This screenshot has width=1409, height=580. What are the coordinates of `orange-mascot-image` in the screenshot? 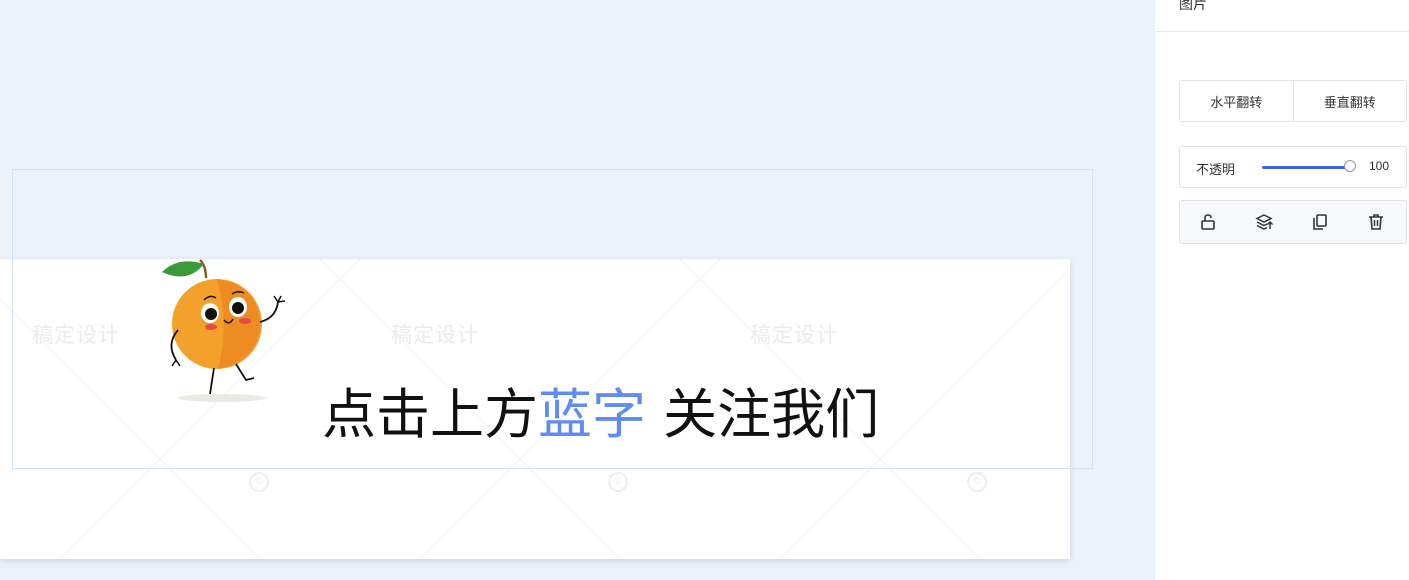 It's located at (225, 331).